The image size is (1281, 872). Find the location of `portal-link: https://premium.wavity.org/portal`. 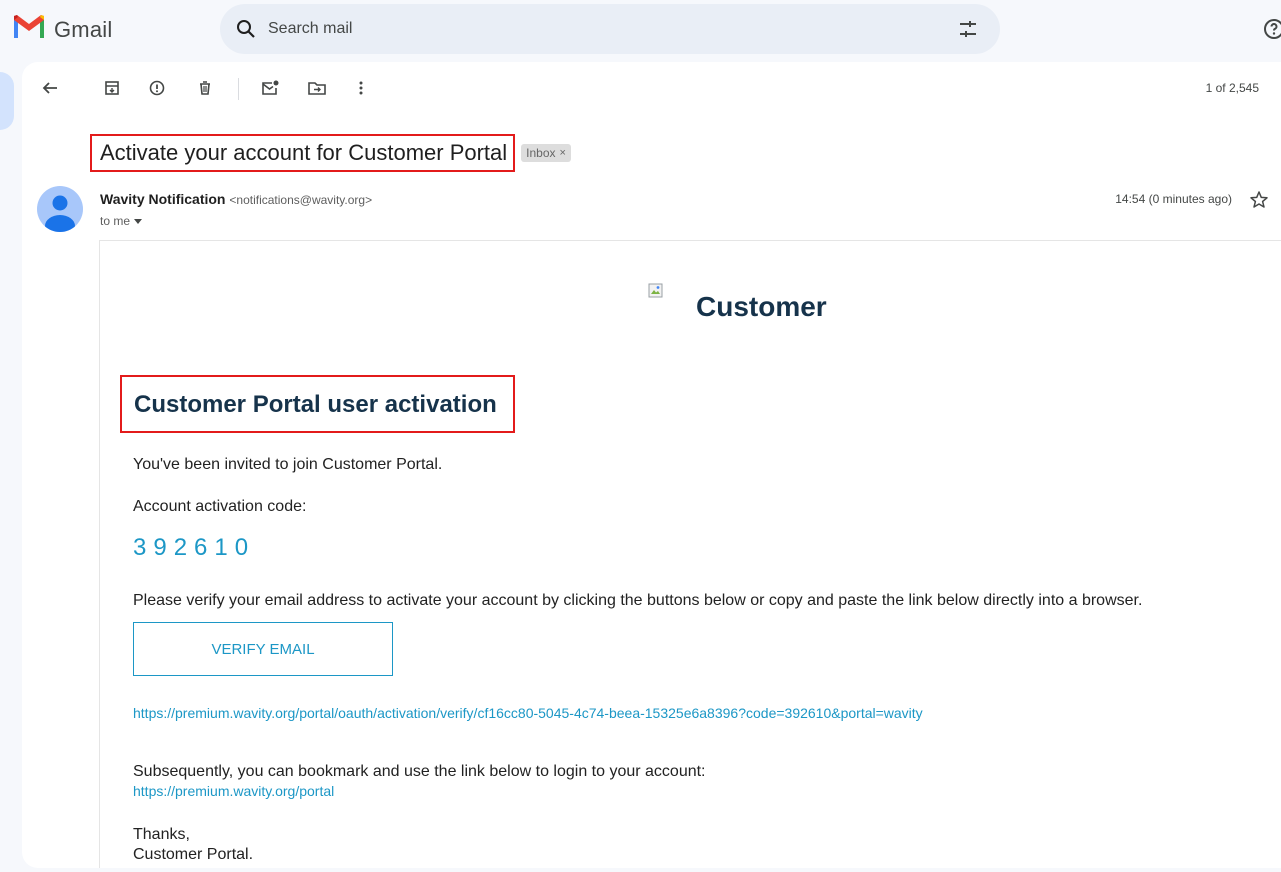

portal-link: https://premium.wavity.org/portal is located at coordinates (233, 791).